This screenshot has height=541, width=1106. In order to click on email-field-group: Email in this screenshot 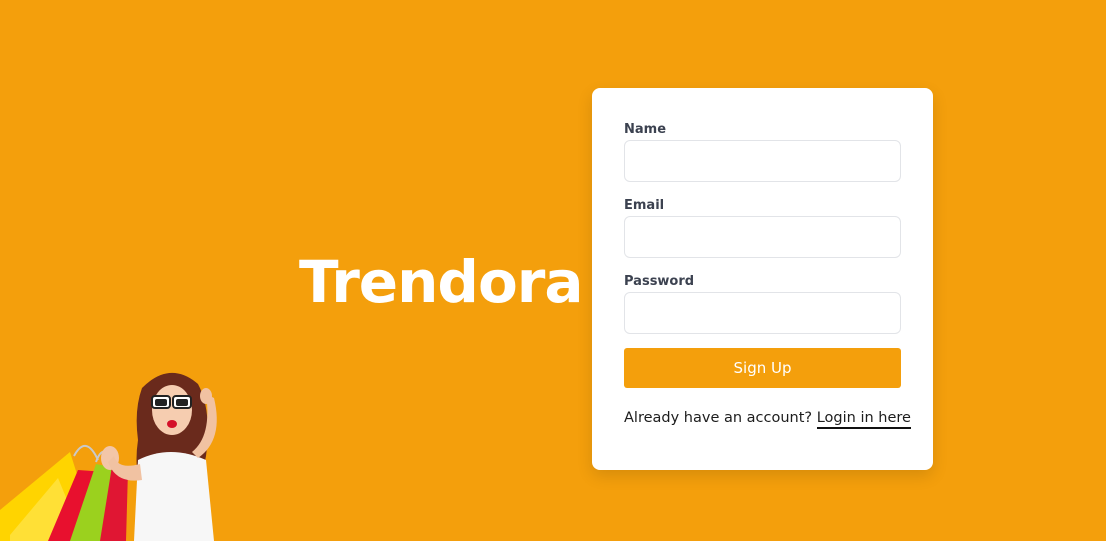, I will do `click(762, 227)`.